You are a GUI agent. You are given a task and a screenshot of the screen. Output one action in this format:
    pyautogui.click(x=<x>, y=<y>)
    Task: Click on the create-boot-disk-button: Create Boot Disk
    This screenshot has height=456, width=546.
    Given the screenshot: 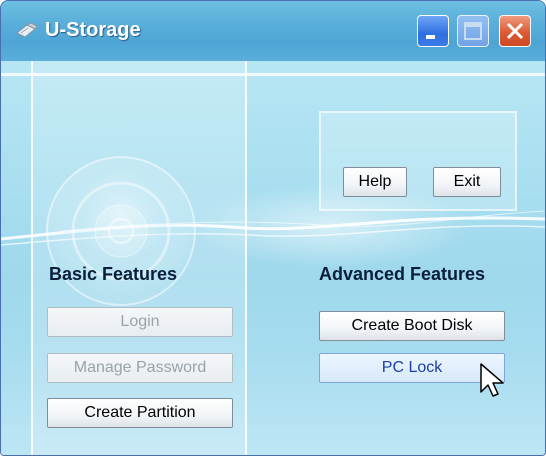 What is the action you would take?
    pyautogui.click(x=412, y=326)
    